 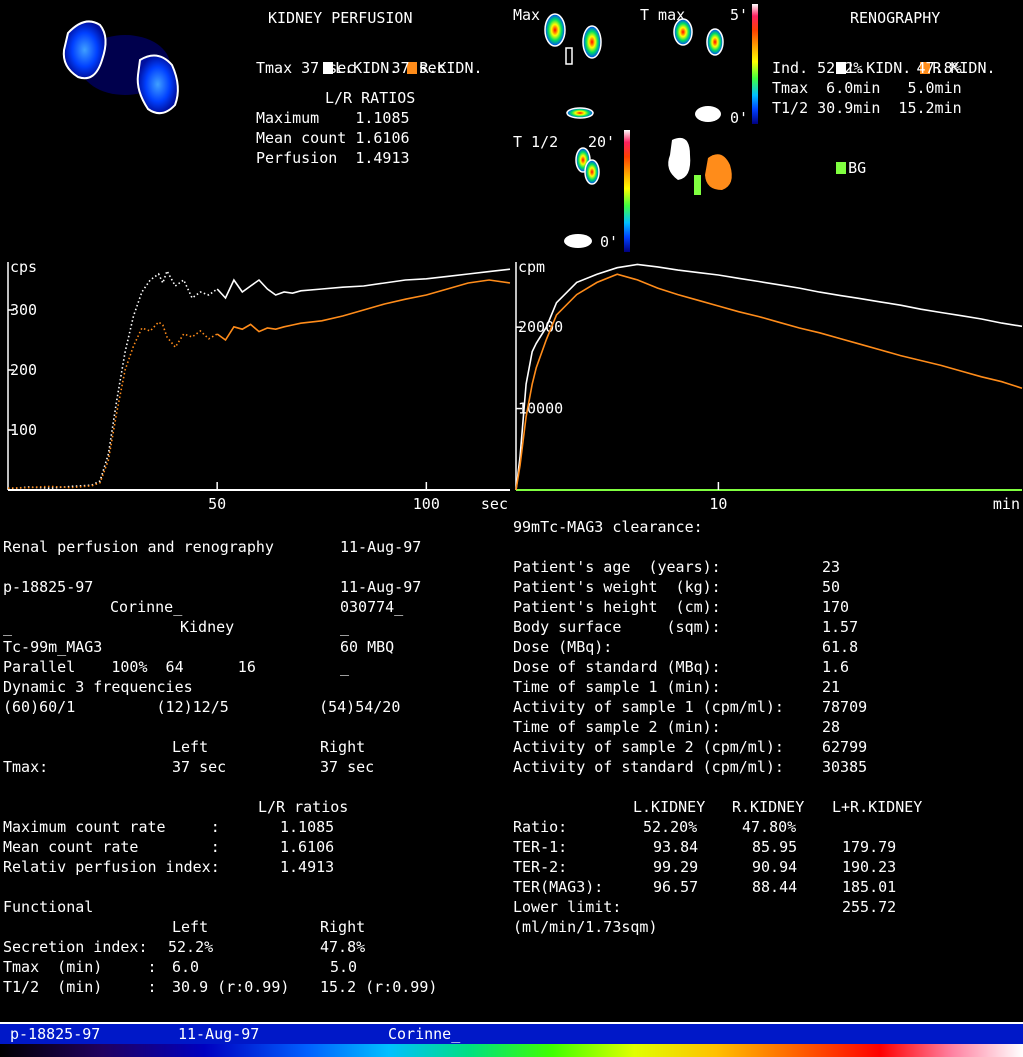 What do you see at coordinates (190, 747) in the screenshot?
I see `report-col-left: Left` at bounding box center [190, 747].